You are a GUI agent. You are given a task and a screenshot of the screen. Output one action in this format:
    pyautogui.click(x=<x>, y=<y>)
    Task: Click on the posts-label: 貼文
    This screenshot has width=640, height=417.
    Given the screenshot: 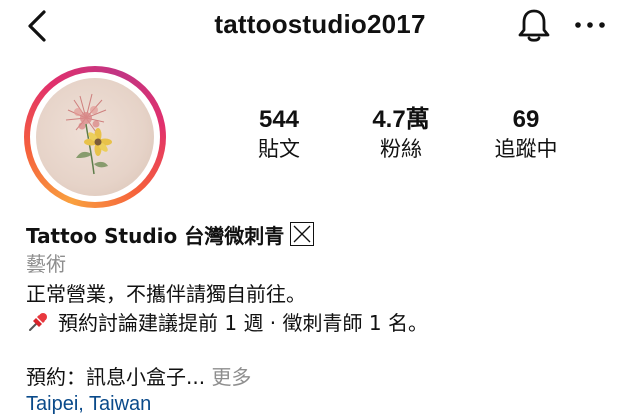 What is the action you would take?
    pyautogui.click(x=279, y=149)
    